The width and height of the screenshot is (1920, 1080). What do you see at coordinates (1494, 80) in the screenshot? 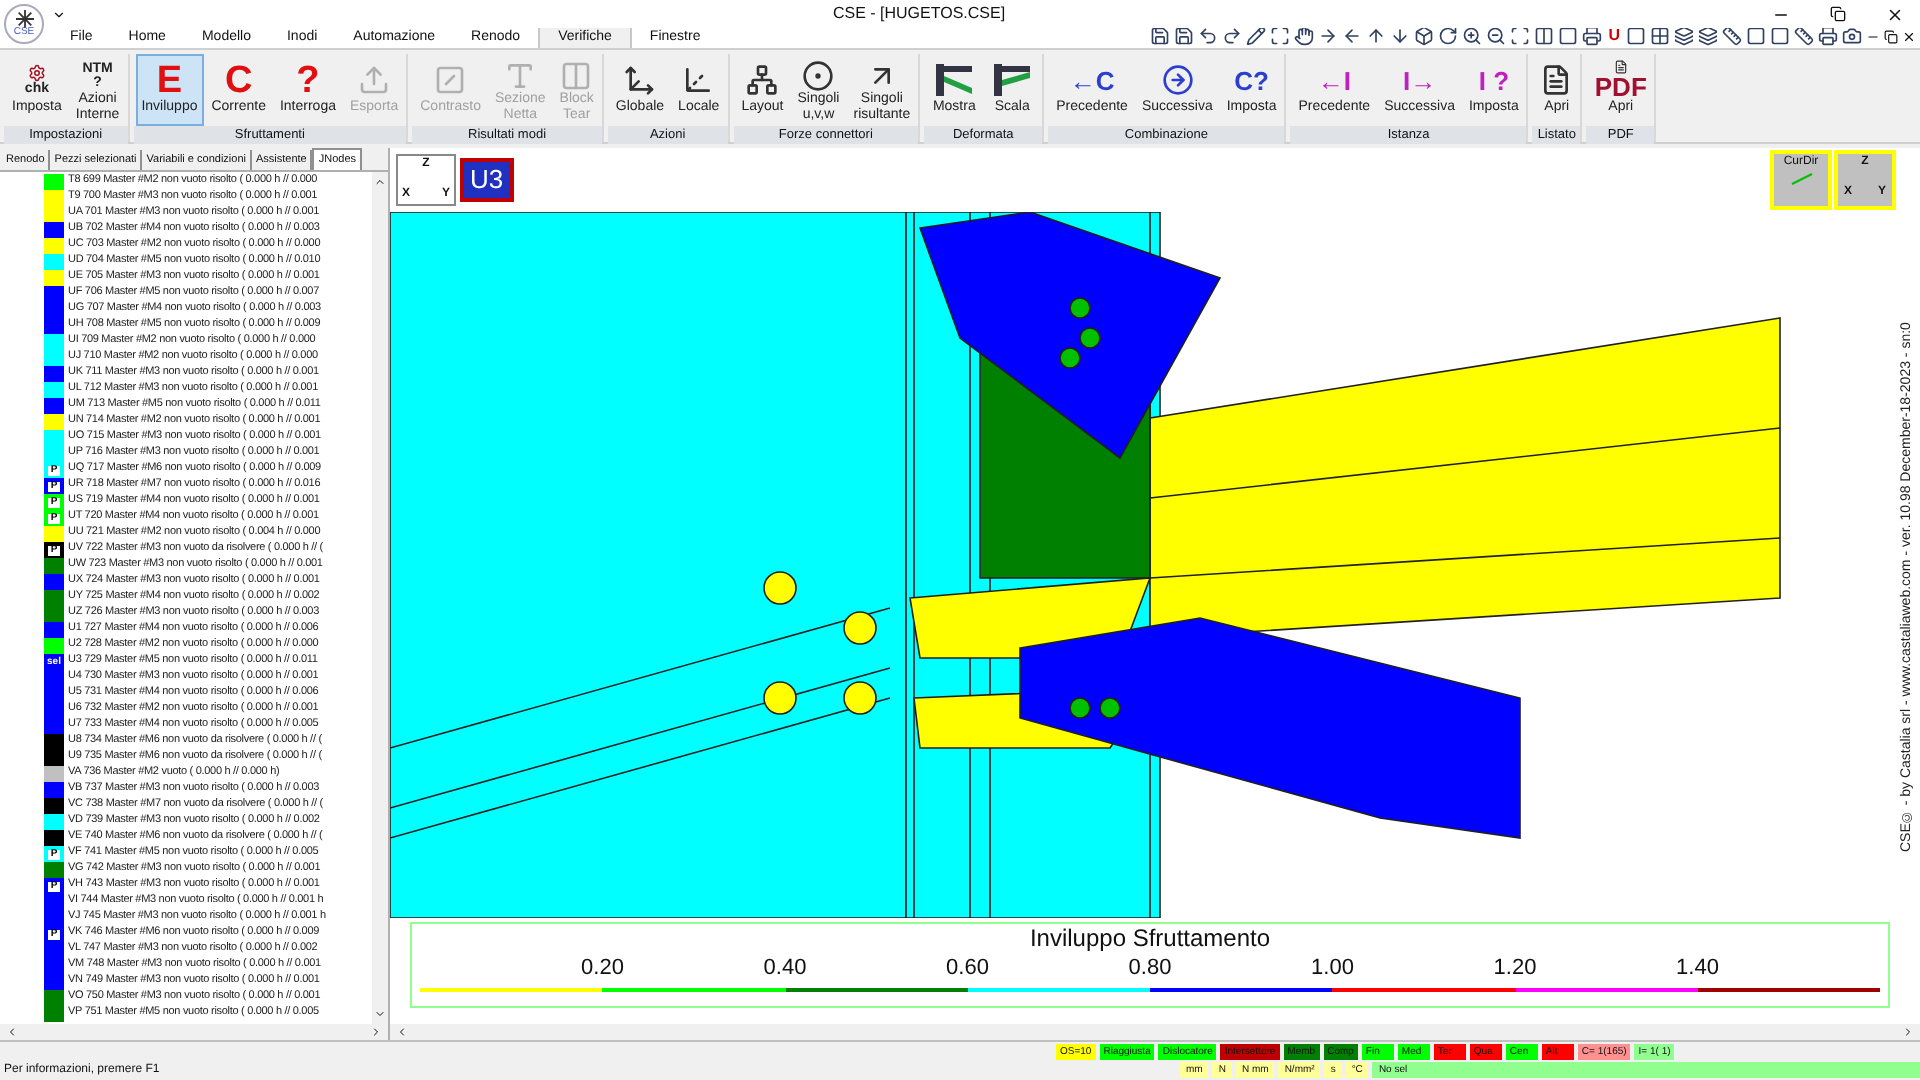
I see `button-glyph: I ?` at bounding box center [1494, 80].